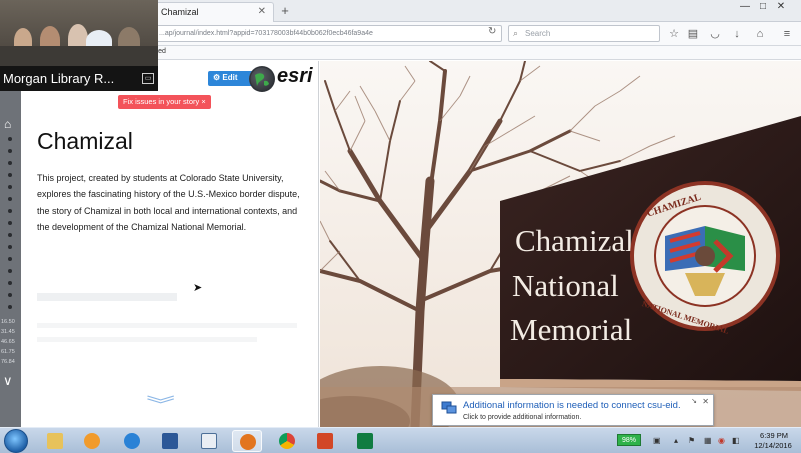  I want to click on coordinate-label: 31.45, so click(8, 332).